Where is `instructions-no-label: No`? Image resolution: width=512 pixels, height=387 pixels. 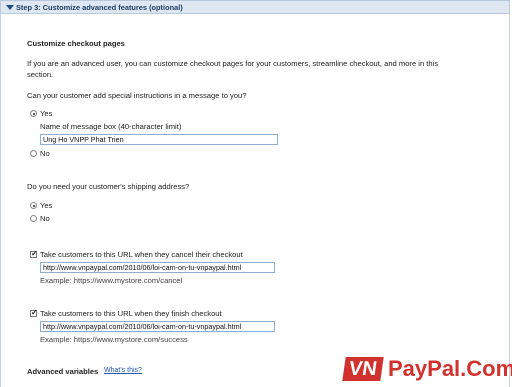
instructions-no-label: No is located at coordinates (45, 153).